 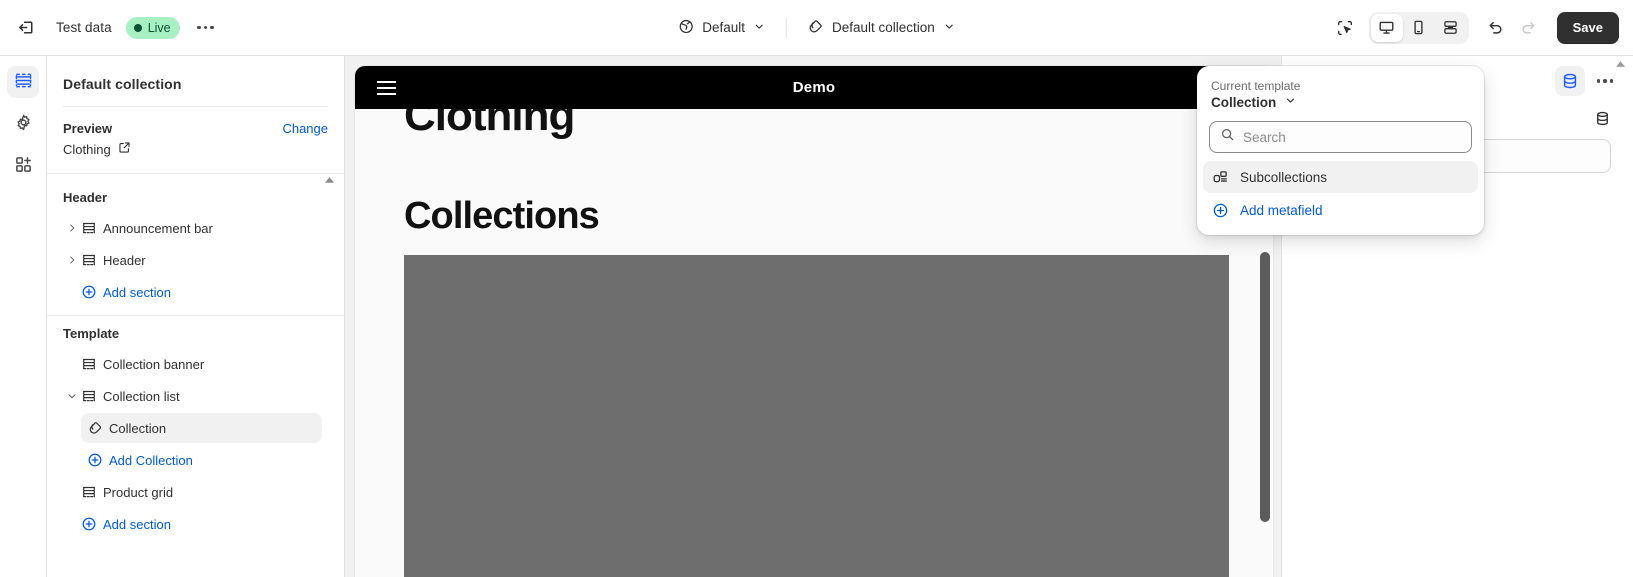 What do you see at coordinates (91, 333) in the screenshot?
I see `group-title-template: Template` at bounding box center [91, 333].